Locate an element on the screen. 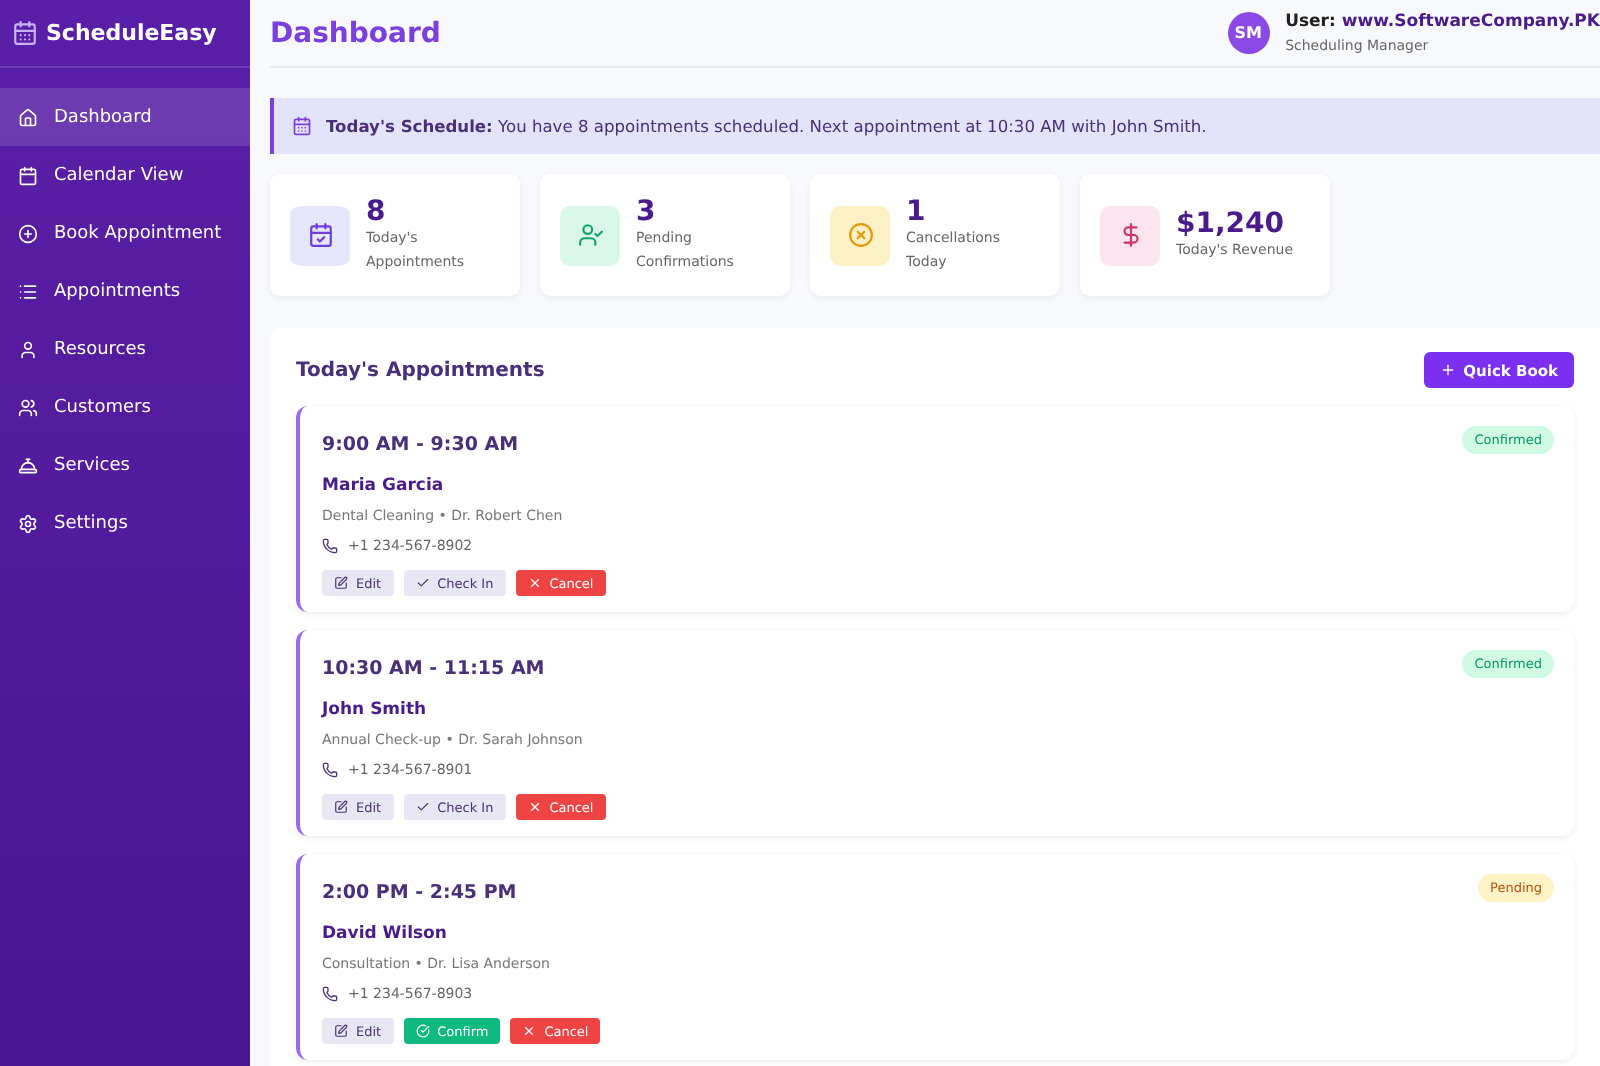 The height and width of the screenshot is (1066, 1600). patient-name: Maria Garcia is located at coordinates (384, 486).